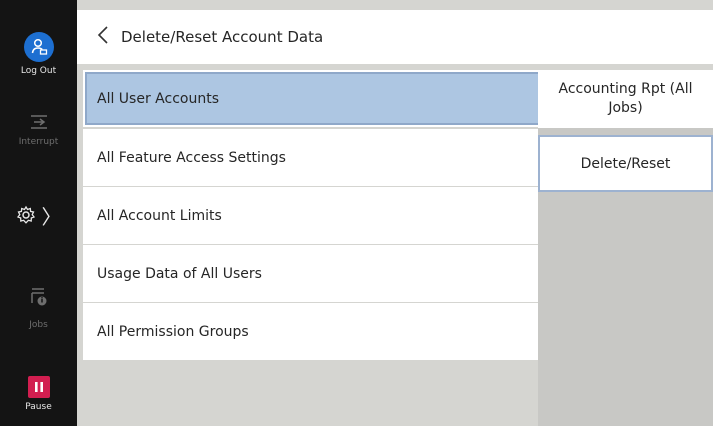  I want to click on accounting-report-label: Accounting Rpt (All Jobs), so click(625, 98).